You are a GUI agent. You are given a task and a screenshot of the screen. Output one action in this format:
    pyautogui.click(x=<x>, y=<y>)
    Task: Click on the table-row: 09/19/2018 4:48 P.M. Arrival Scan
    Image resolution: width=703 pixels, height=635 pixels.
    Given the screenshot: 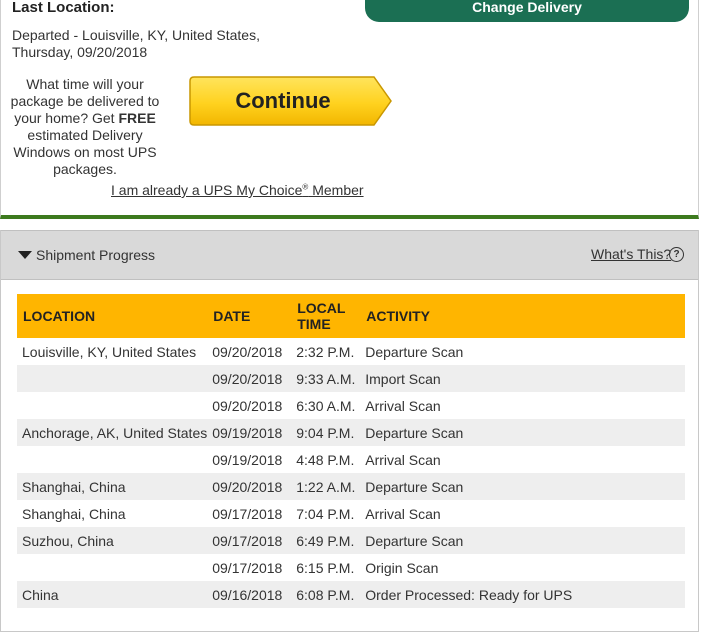 What is the action you would take?
    pyautogui.click(x=351, y=459)
    